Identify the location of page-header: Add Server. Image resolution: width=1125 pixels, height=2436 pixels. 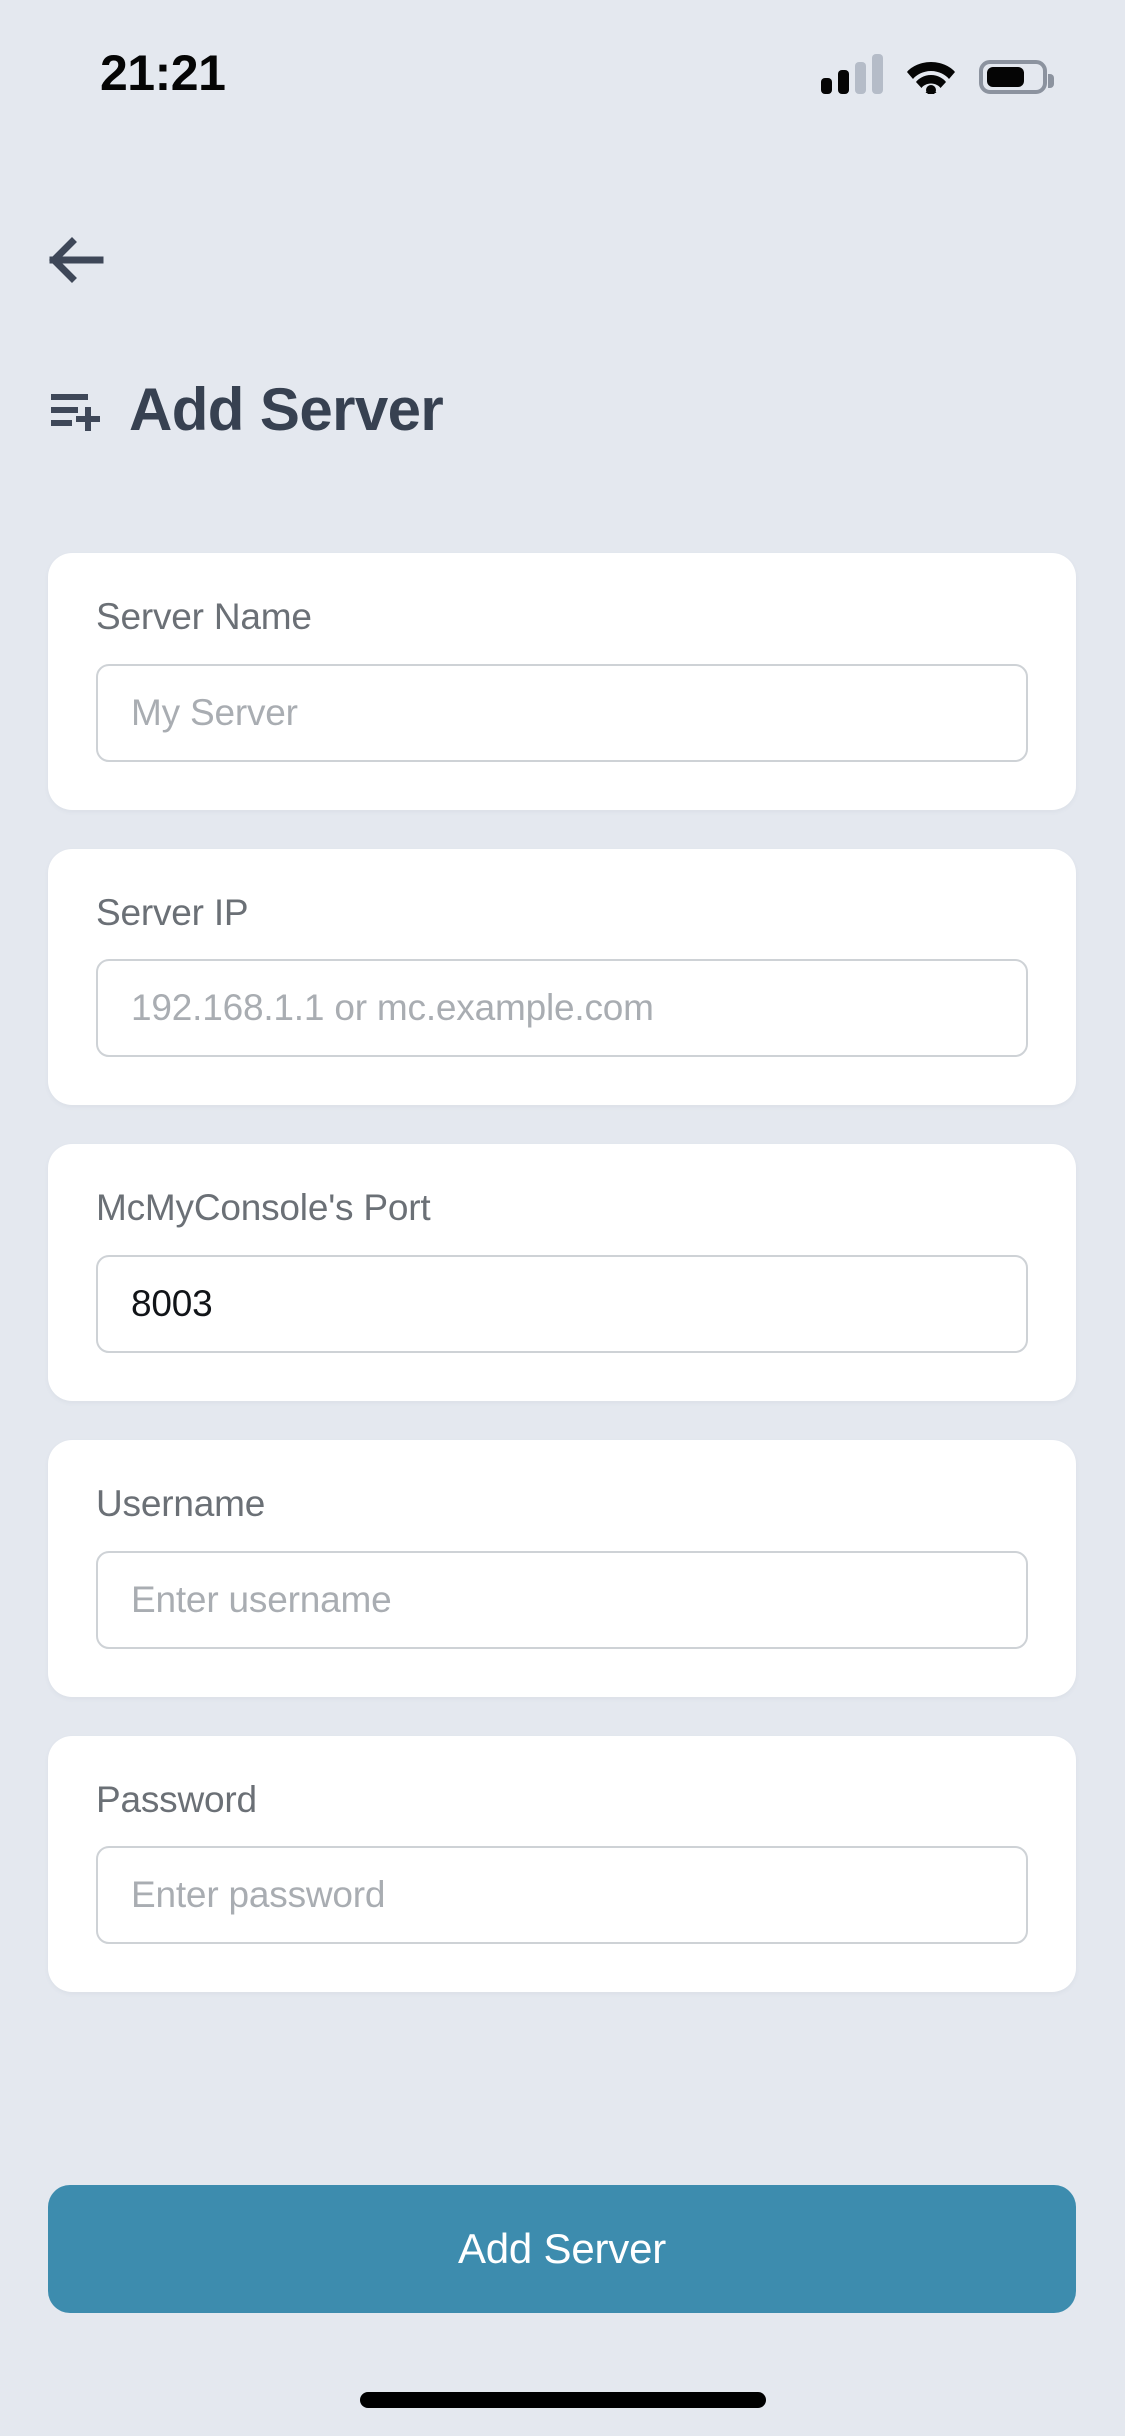
(246, 409).